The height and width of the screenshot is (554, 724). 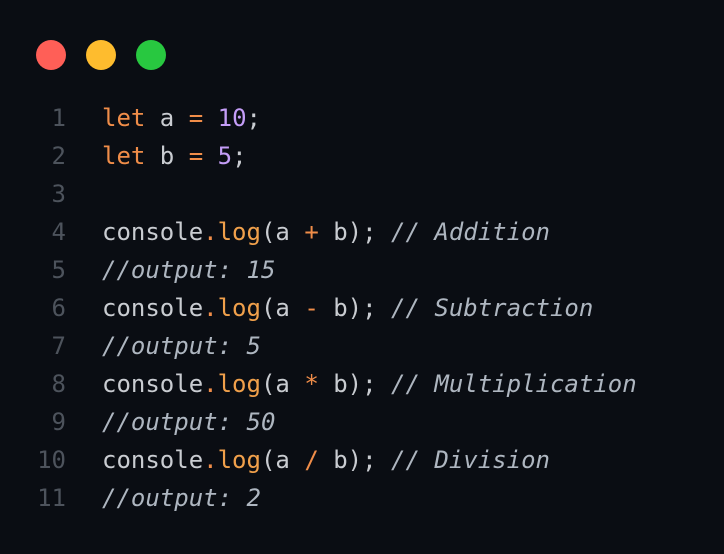 I want to click on code-line: 10 console.log(a / b); // Division, so click(x=362, y=460).